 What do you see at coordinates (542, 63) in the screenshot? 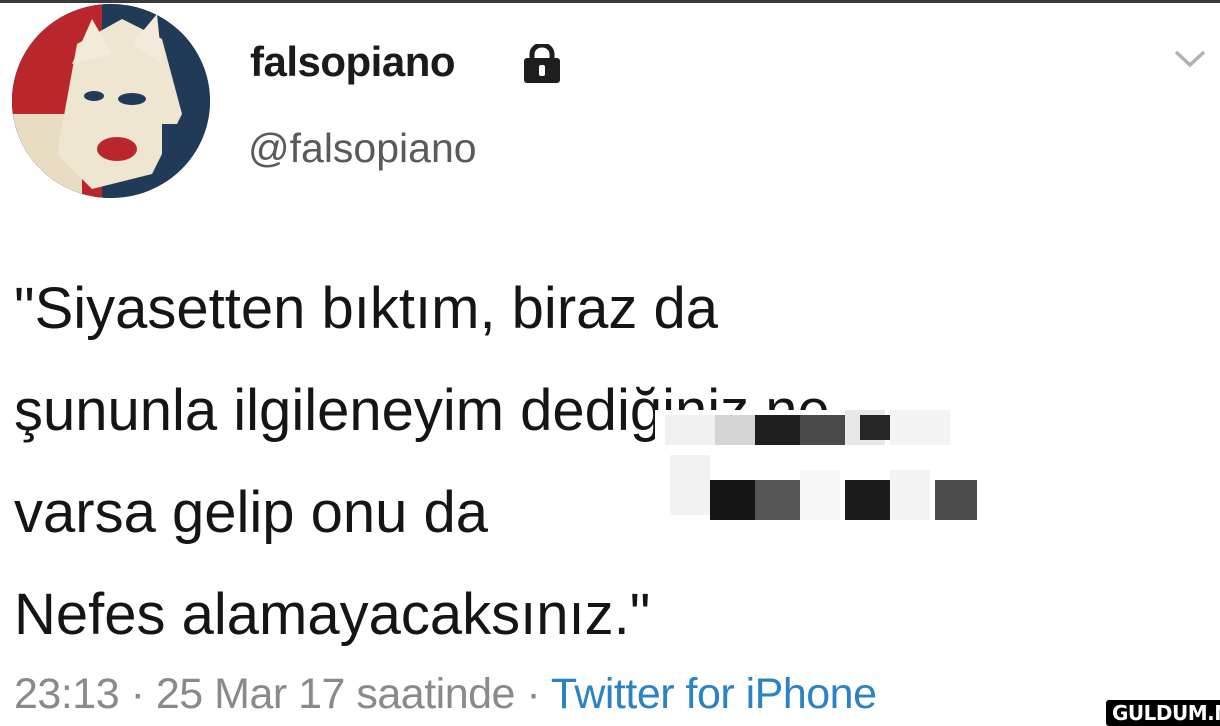
I see `lock-icon` at bounding box center [542, 63].